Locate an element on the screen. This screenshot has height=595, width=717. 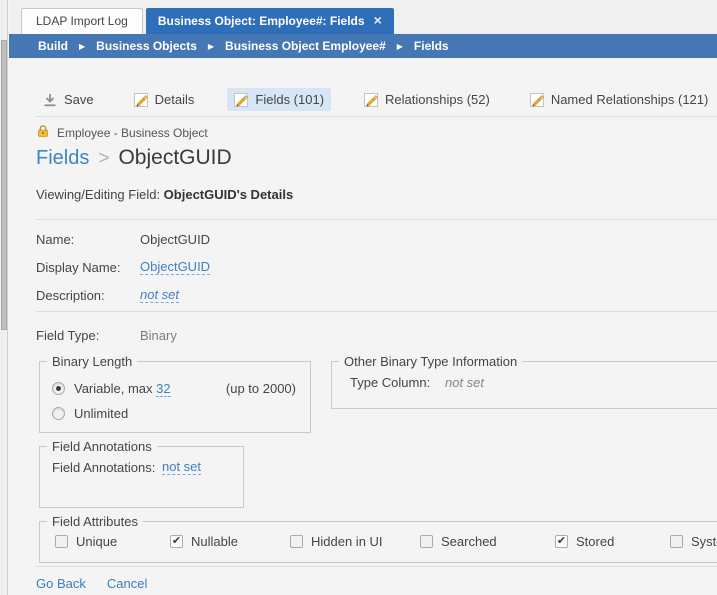
field-annotations-legend: Field Annotations is located at coordinates (102, 446).